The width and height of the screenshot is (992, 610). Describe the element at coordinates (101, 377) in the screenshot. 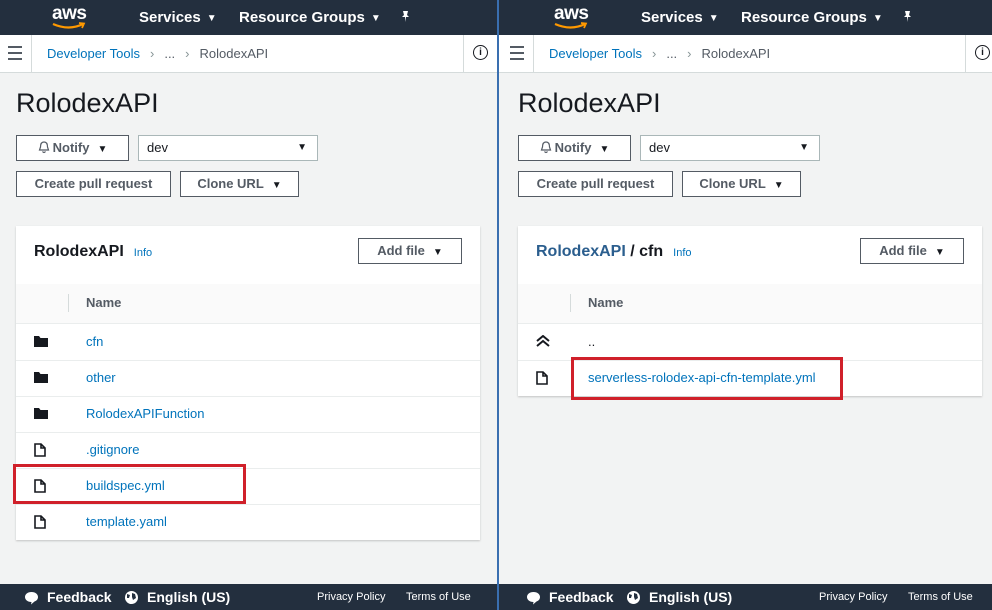

I see `file-name-link: other` at that location.